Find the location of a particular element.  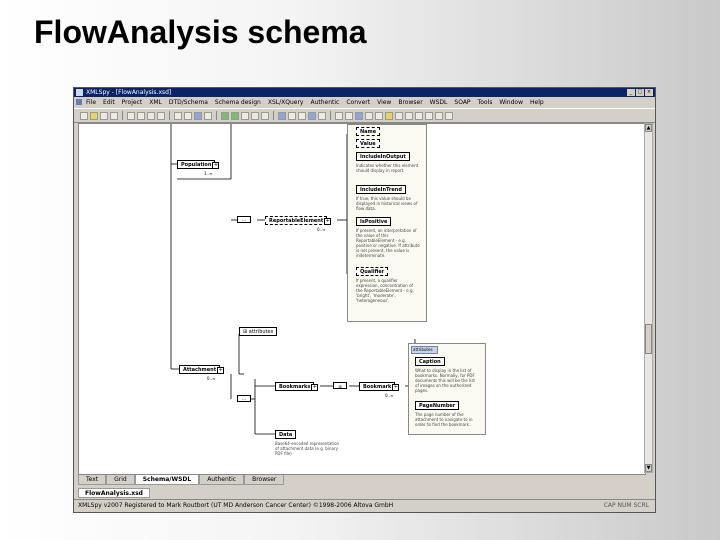

menu-window: Window is located at coordinates (511, 102).